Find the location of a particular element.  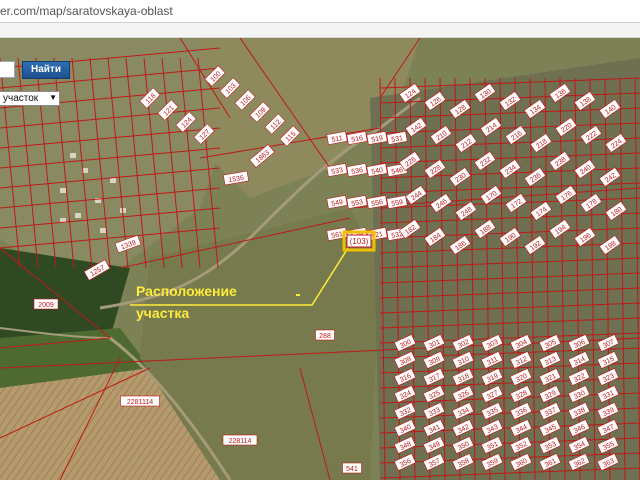

find-button: Найти is located at coordinates (46, 70).